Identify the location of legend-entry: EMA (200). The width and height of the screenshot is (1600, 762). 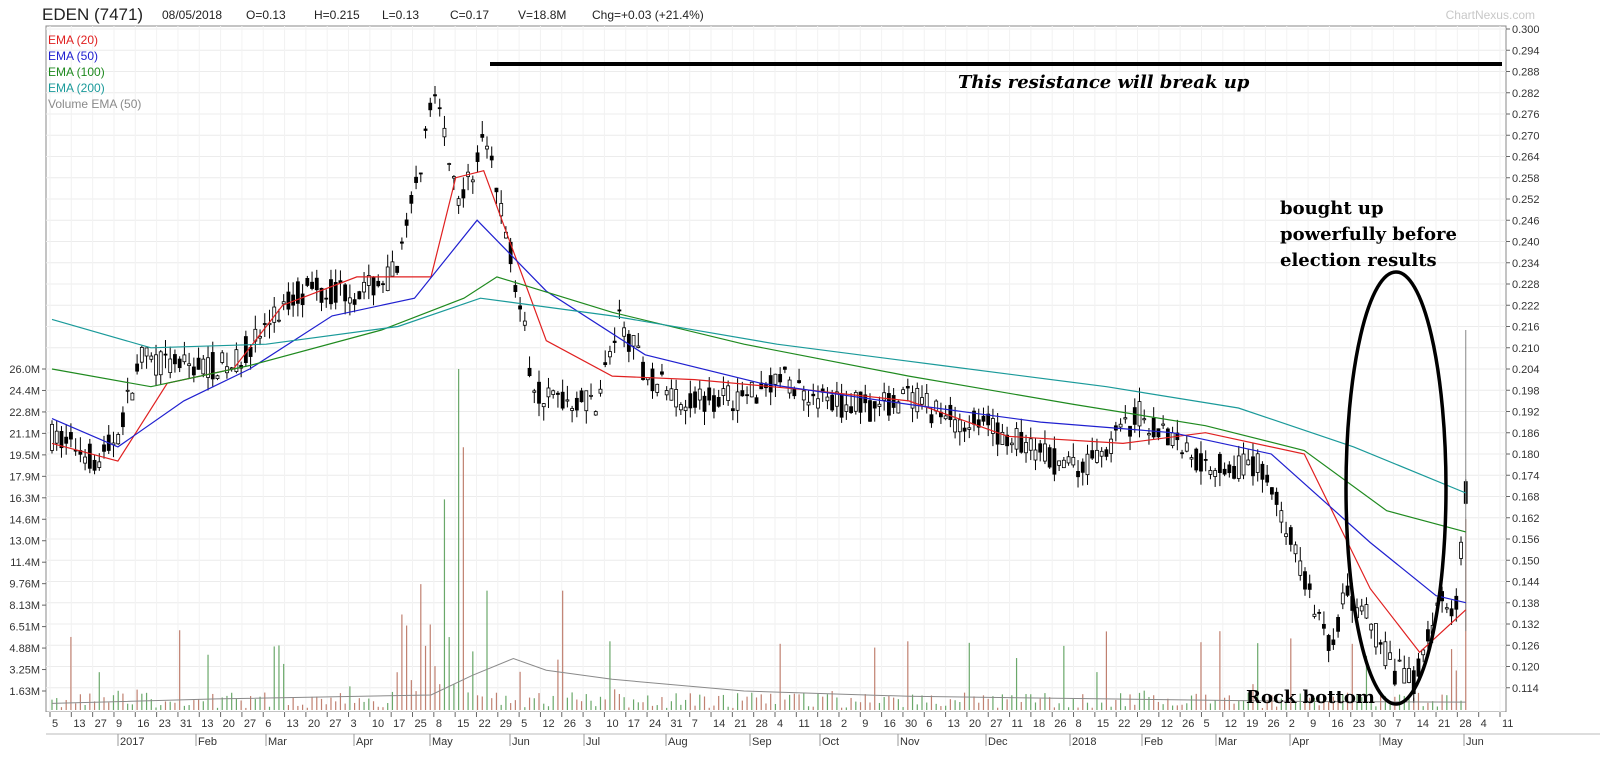
(76, 88).